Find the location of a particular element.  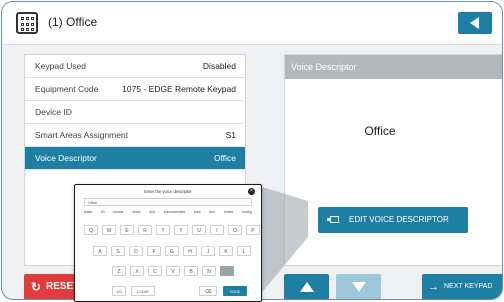

key: K is located at coordinates (226, 251).